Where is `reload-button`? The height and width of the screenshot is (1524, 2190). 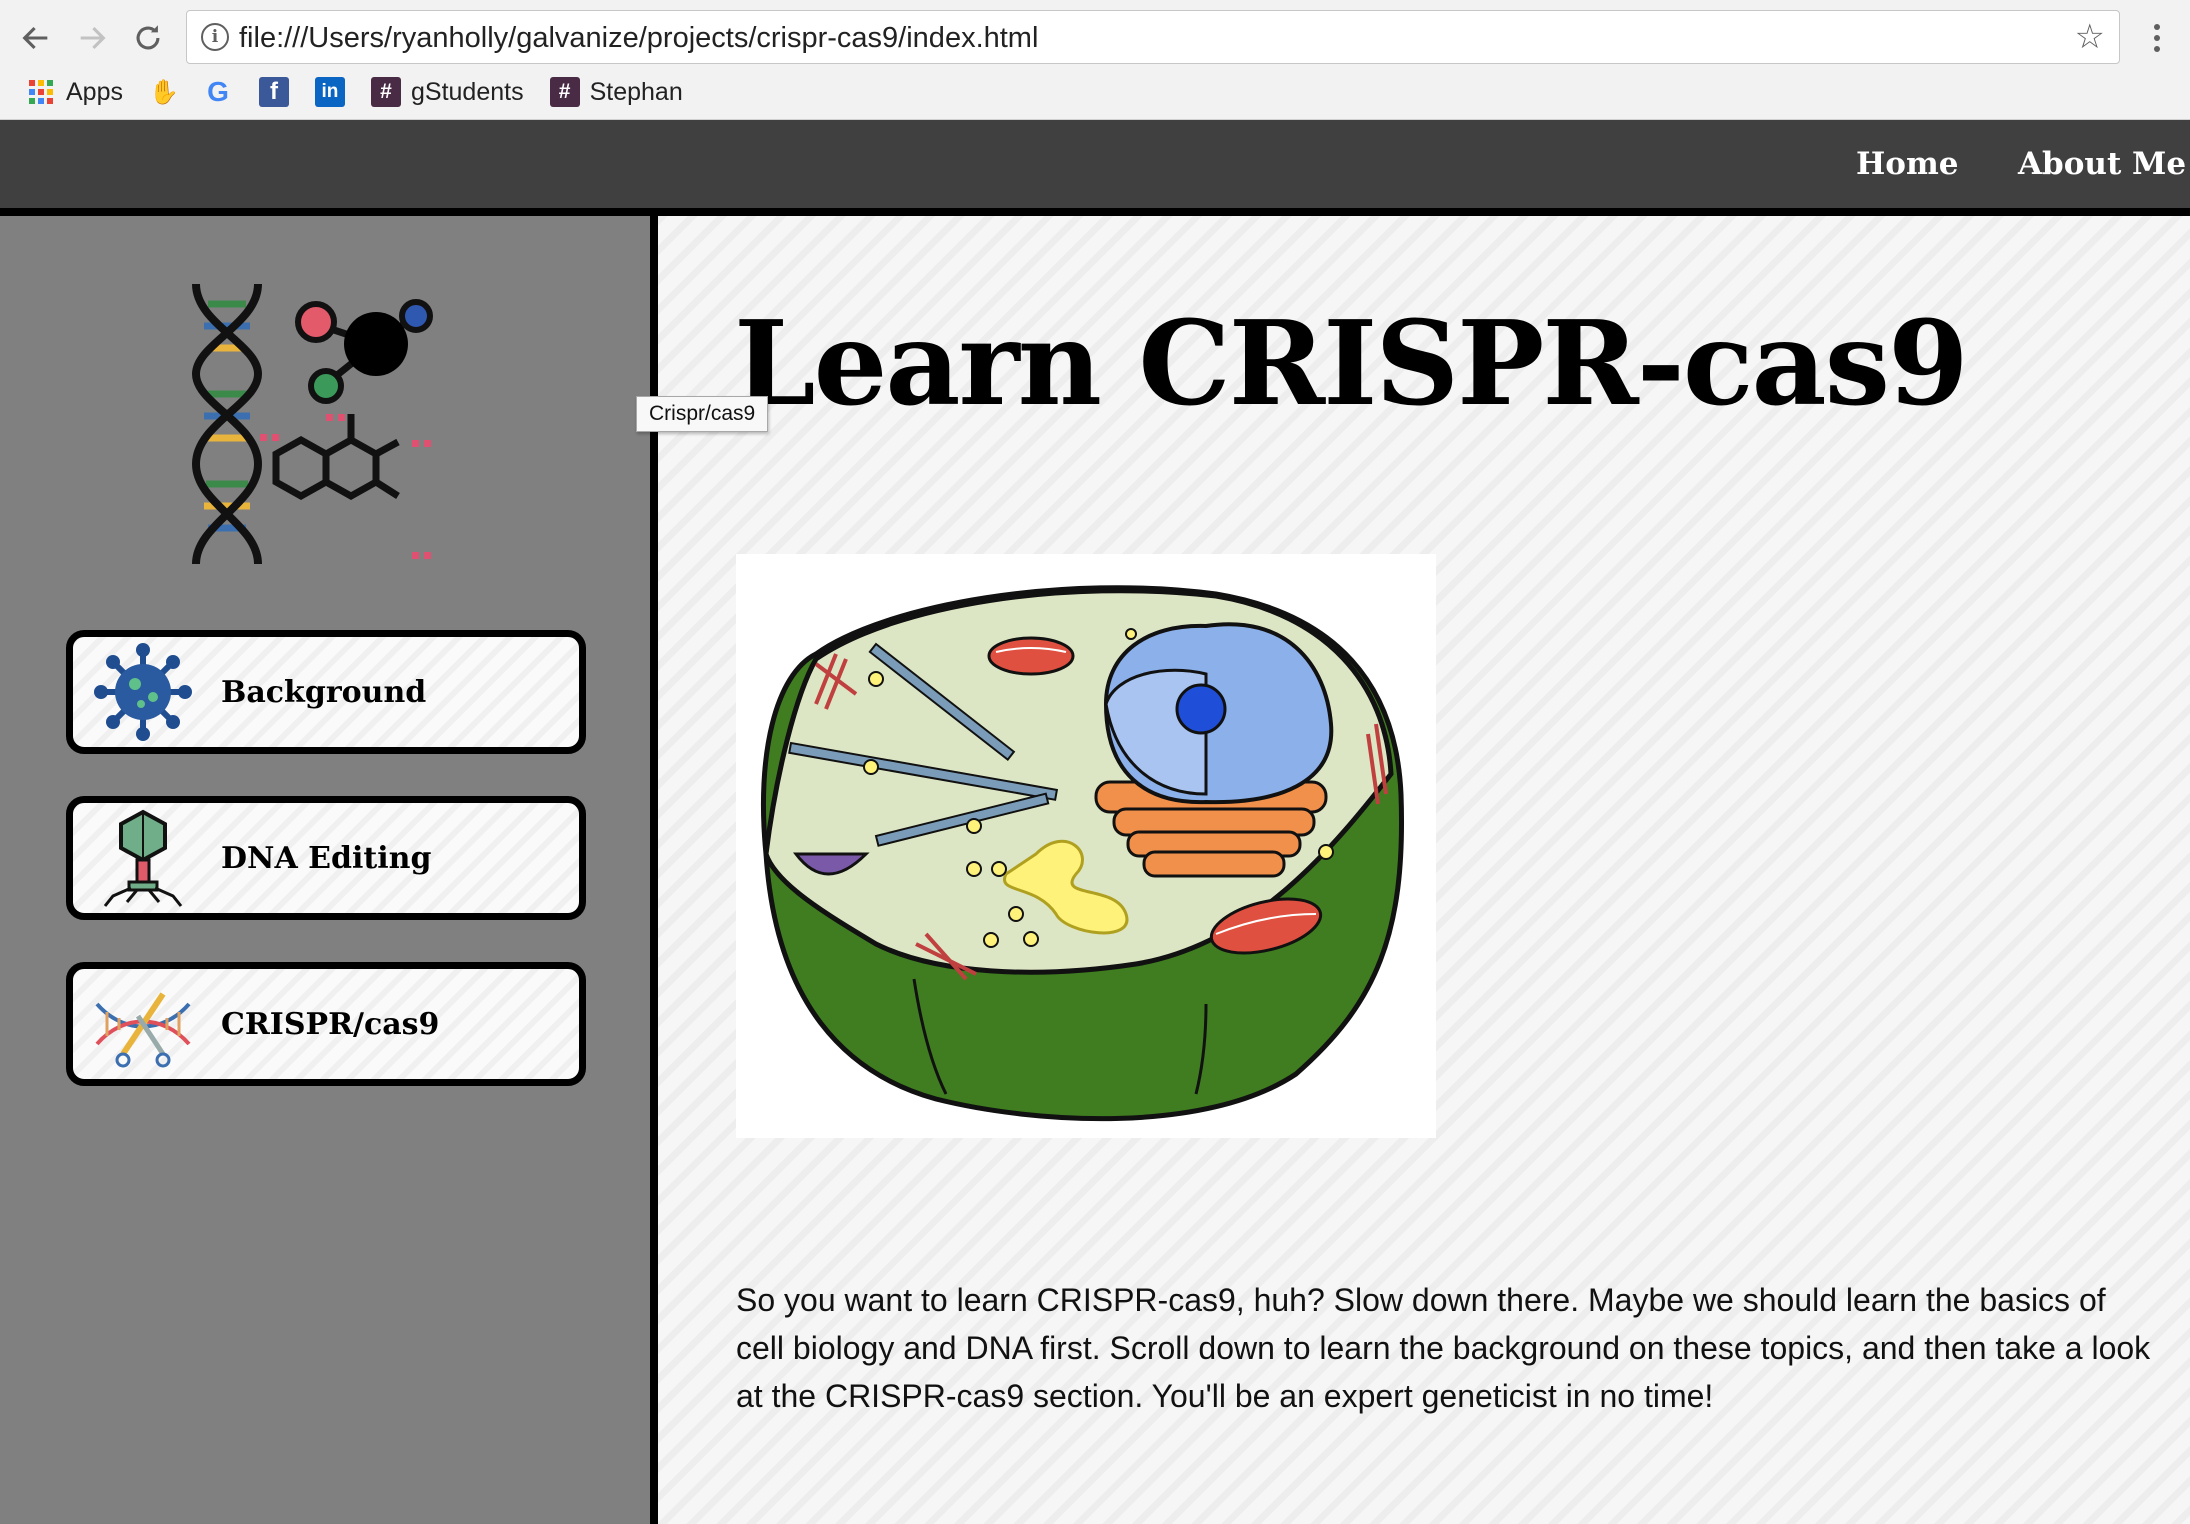 reload-button is located at coordinates (148, 38).